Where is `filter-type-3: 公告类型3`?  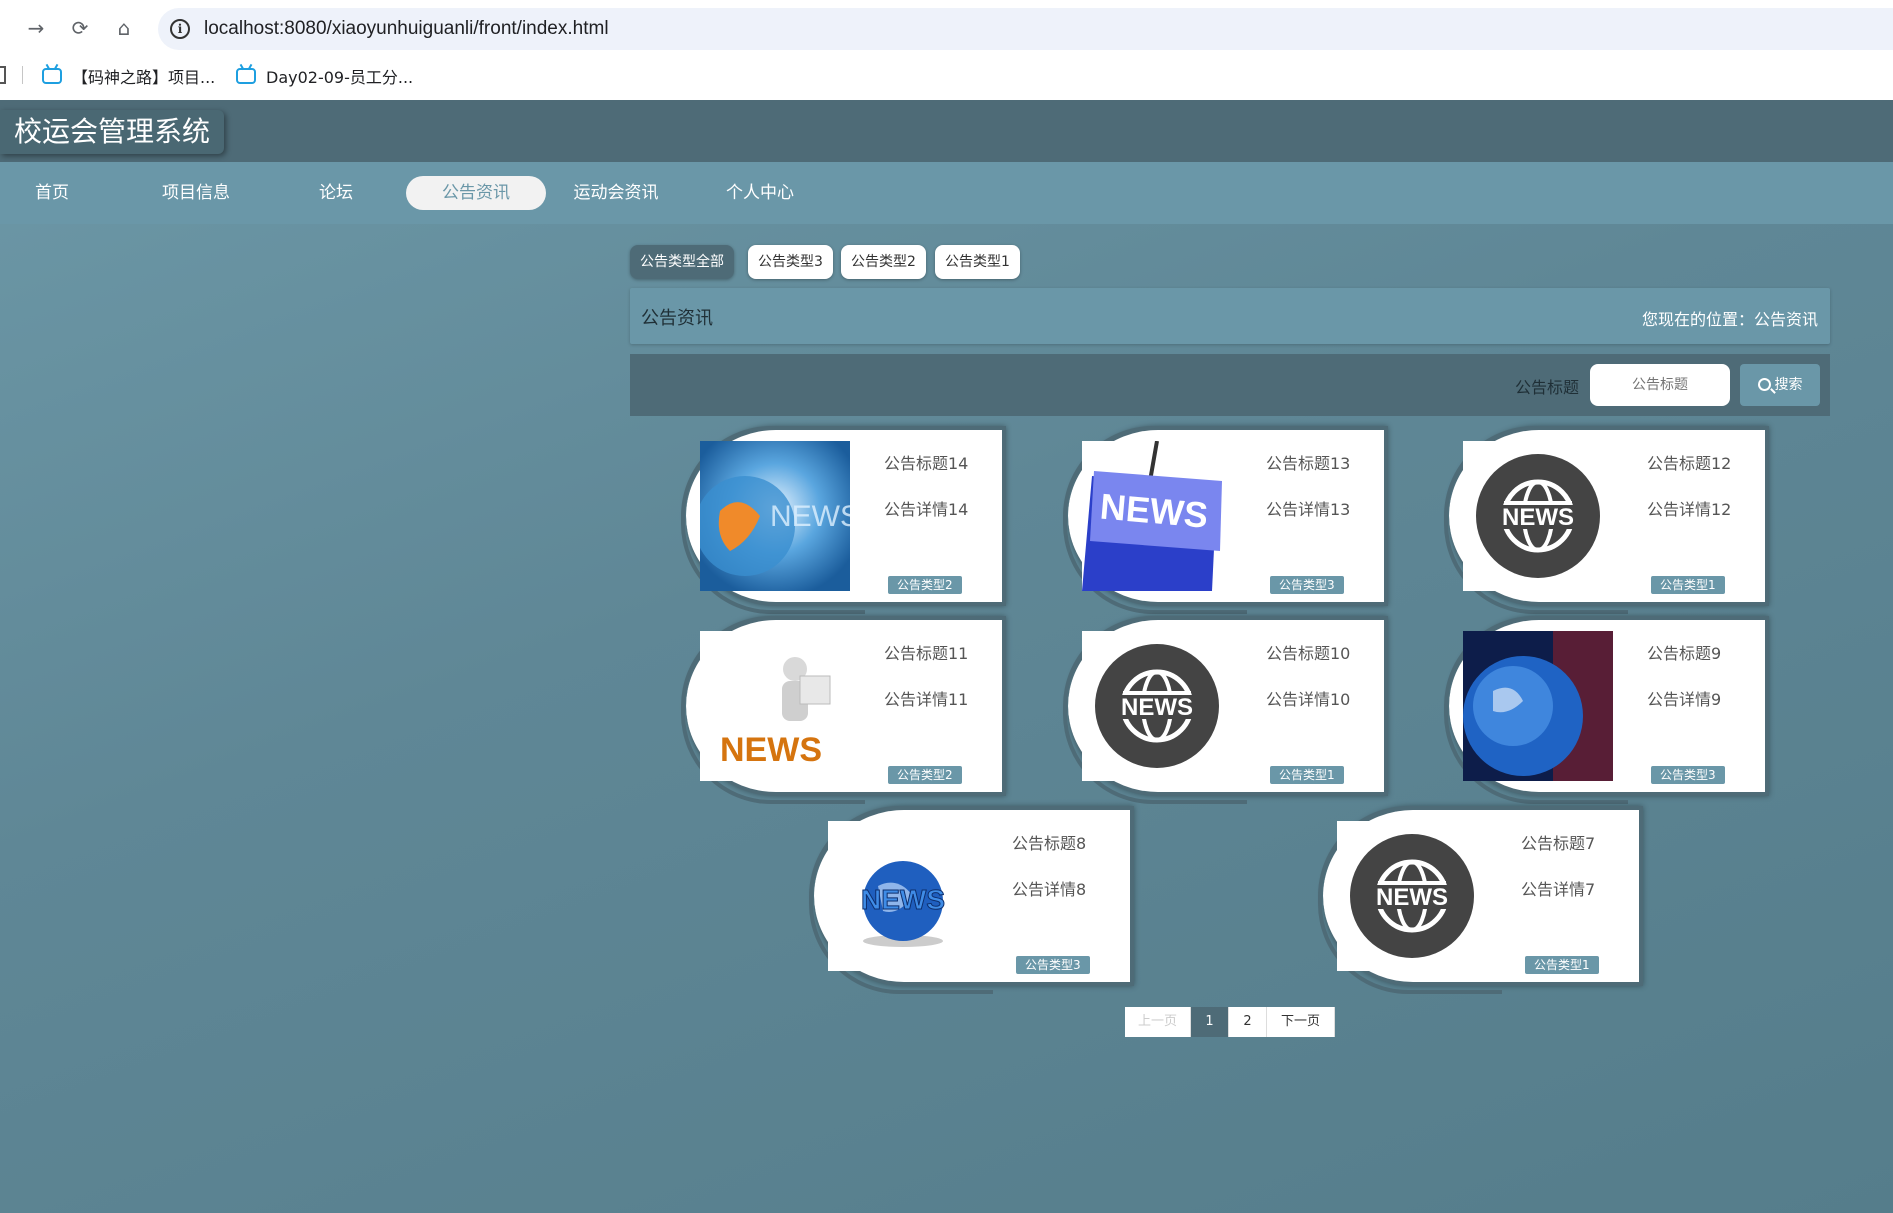
filter-type-3: 公告类型3 is located at coordinates (790, 262).